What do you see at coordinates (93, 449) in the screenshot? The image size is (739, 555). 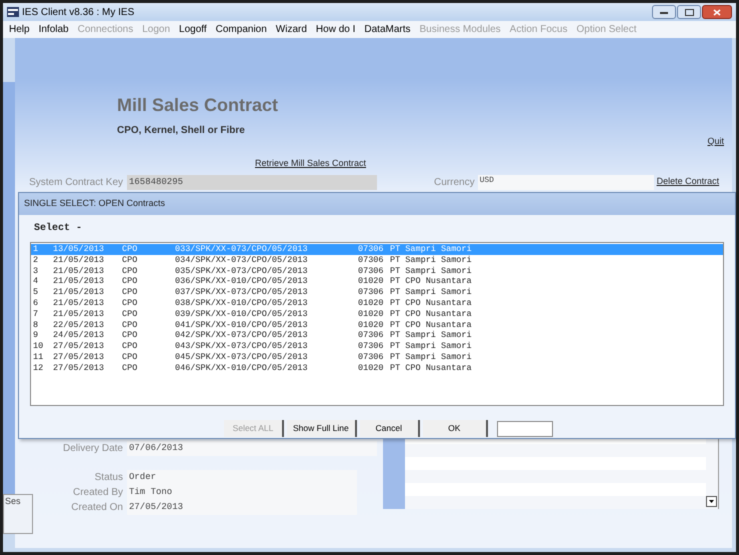 I see `field-label: Delivery Date` at bounding box center [93, 449].